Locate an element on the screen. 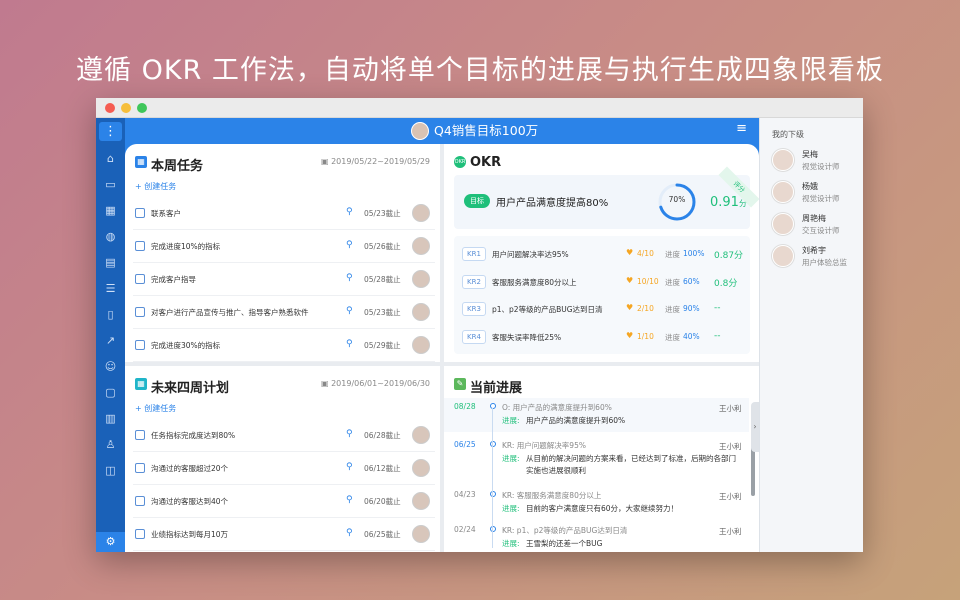 The image size is (960, 600). home-icon: ⌂ is located at coordinates (110, 158).